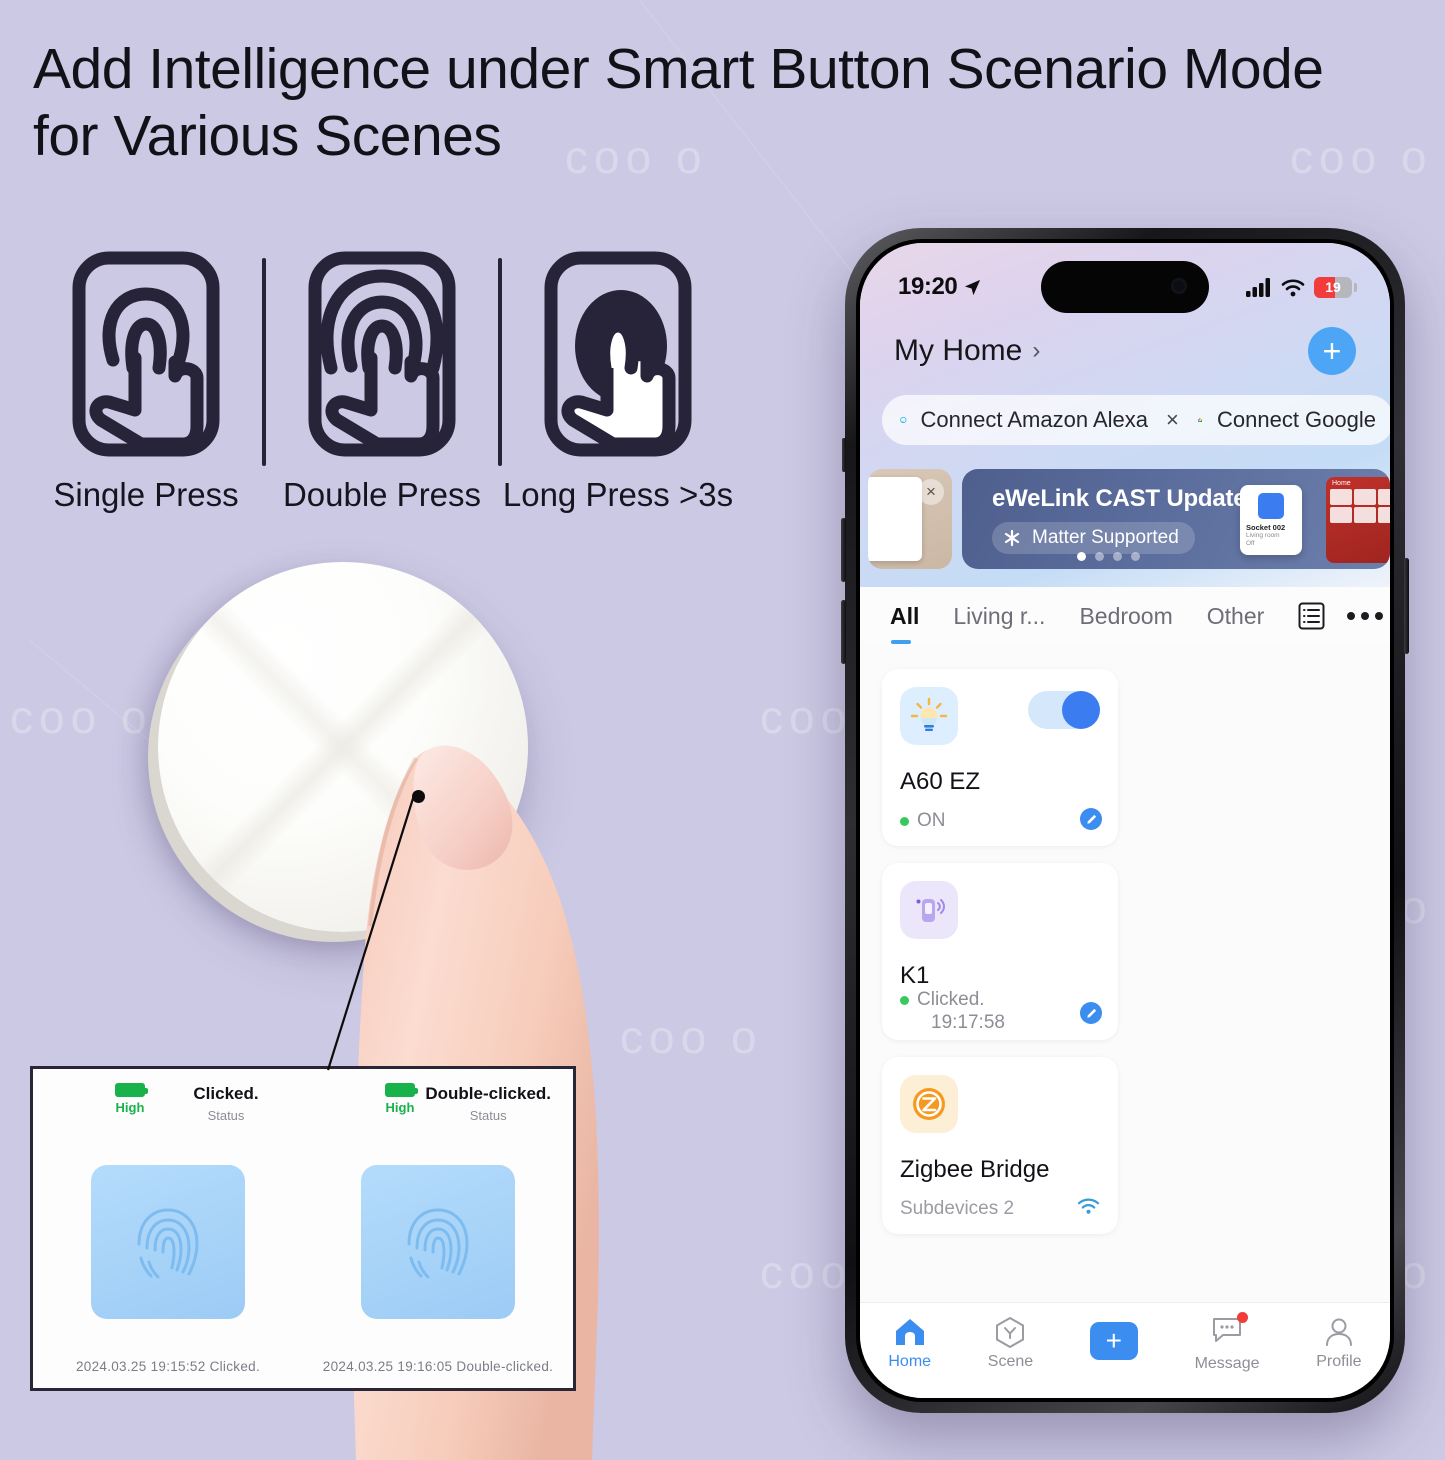  I want to click on fingerprint-icon, so click(168, 1243).